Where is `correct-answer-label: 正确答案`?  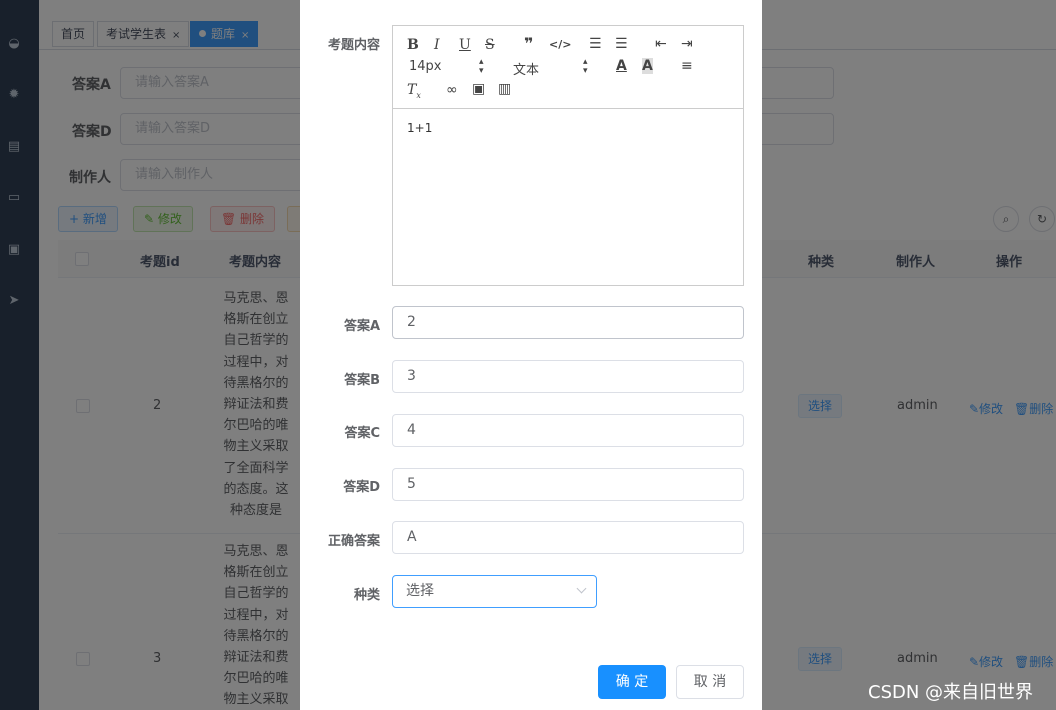
correct-answer-label: 正确答案 is located at coordinates (353, 541).